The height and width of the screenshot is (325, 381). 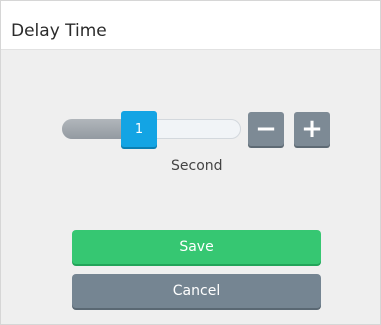 What do you see at coordinates (196, 247) in the screenshot?
I see `save-button: Save` at bounding box center [196, 247].